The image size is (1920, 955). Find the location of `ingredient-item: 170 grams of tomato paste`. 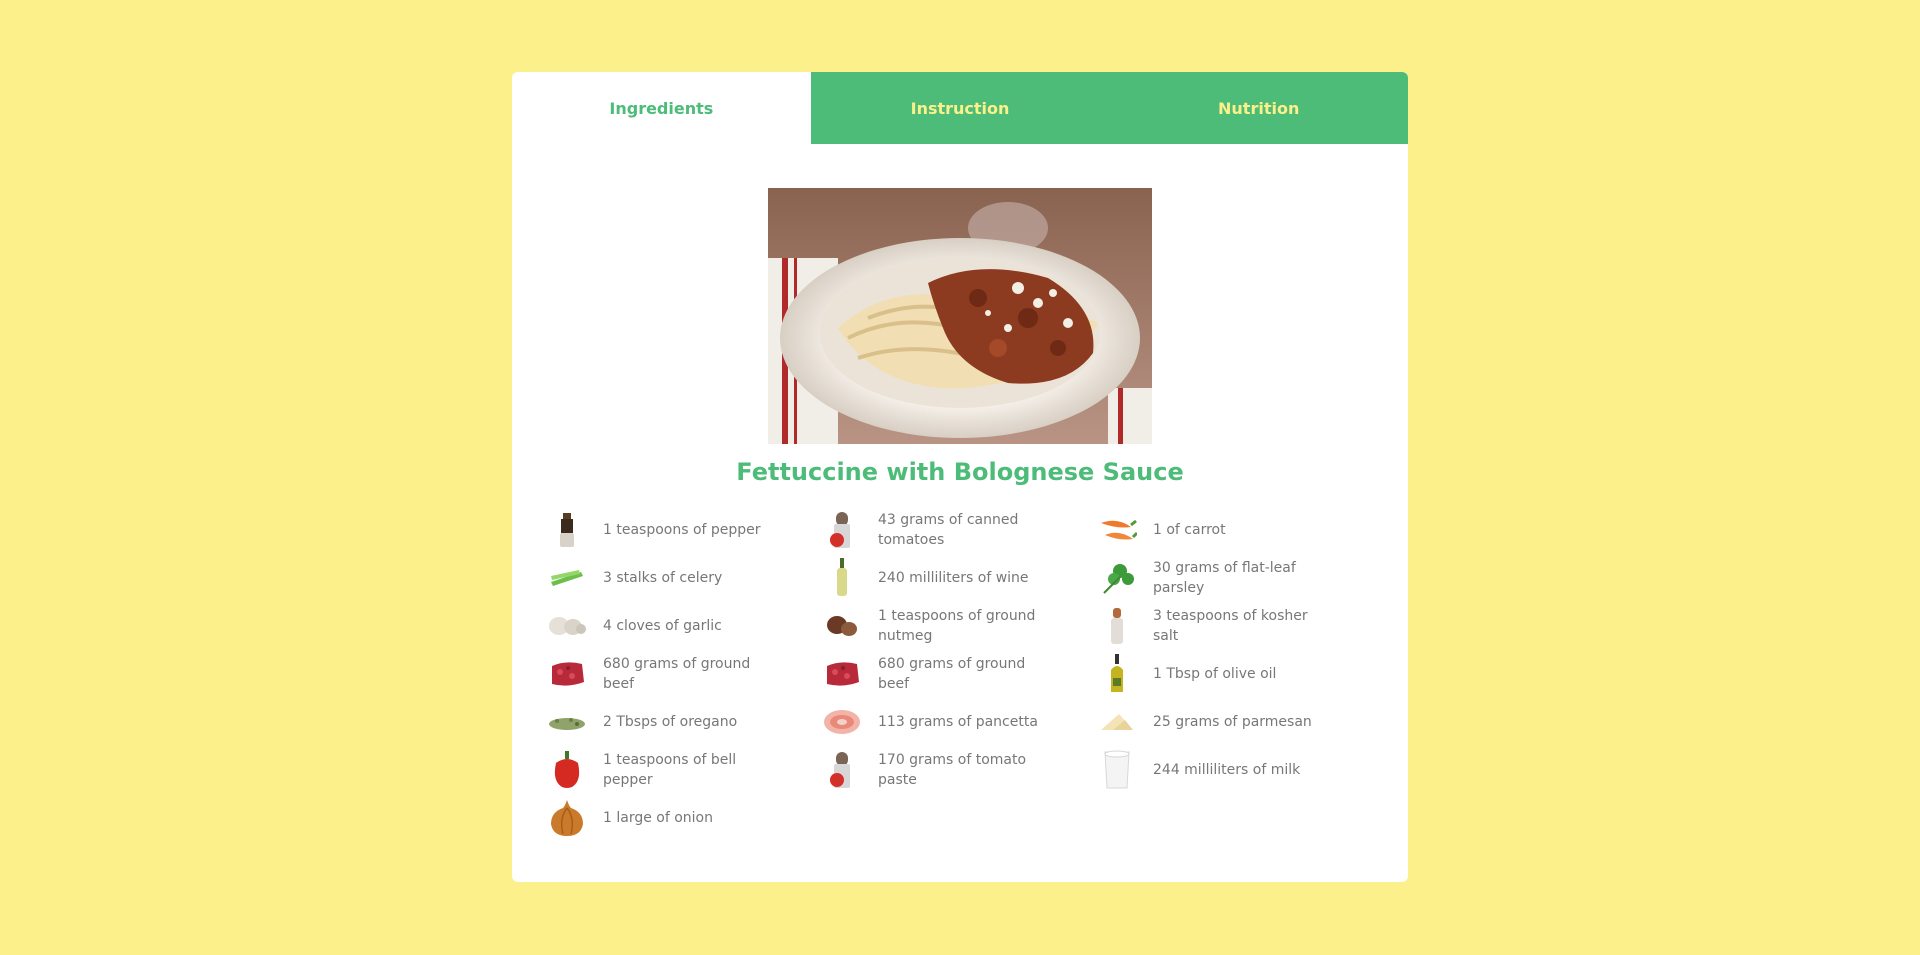

ingredient-item: 170 grams of tomato paste is located at coordinates (959, 770).